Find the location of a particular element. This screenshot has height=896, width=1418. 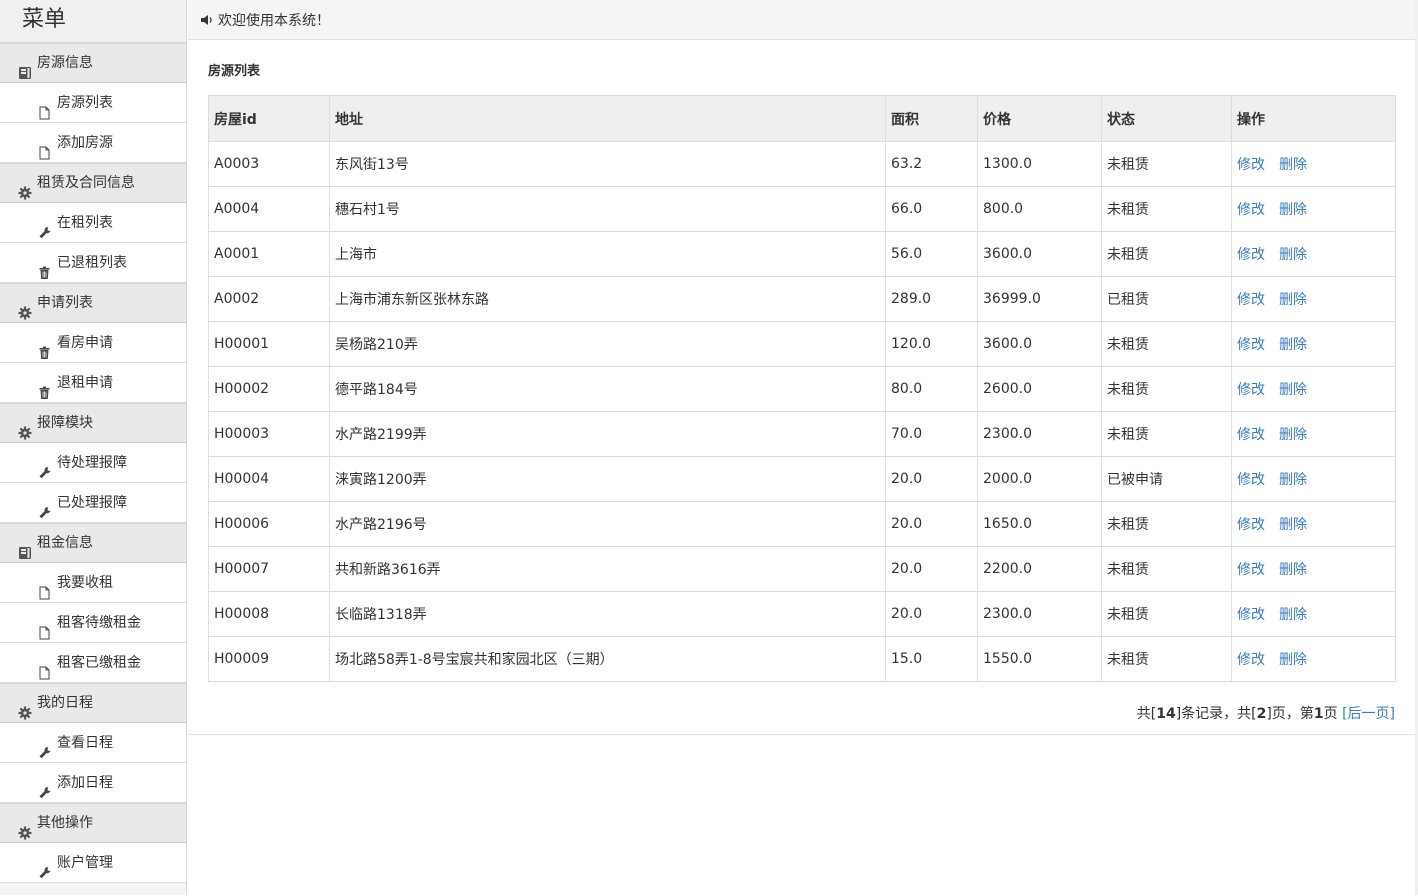

menu-item-6-0: 账户管理 is located at coordinates (93, 863).